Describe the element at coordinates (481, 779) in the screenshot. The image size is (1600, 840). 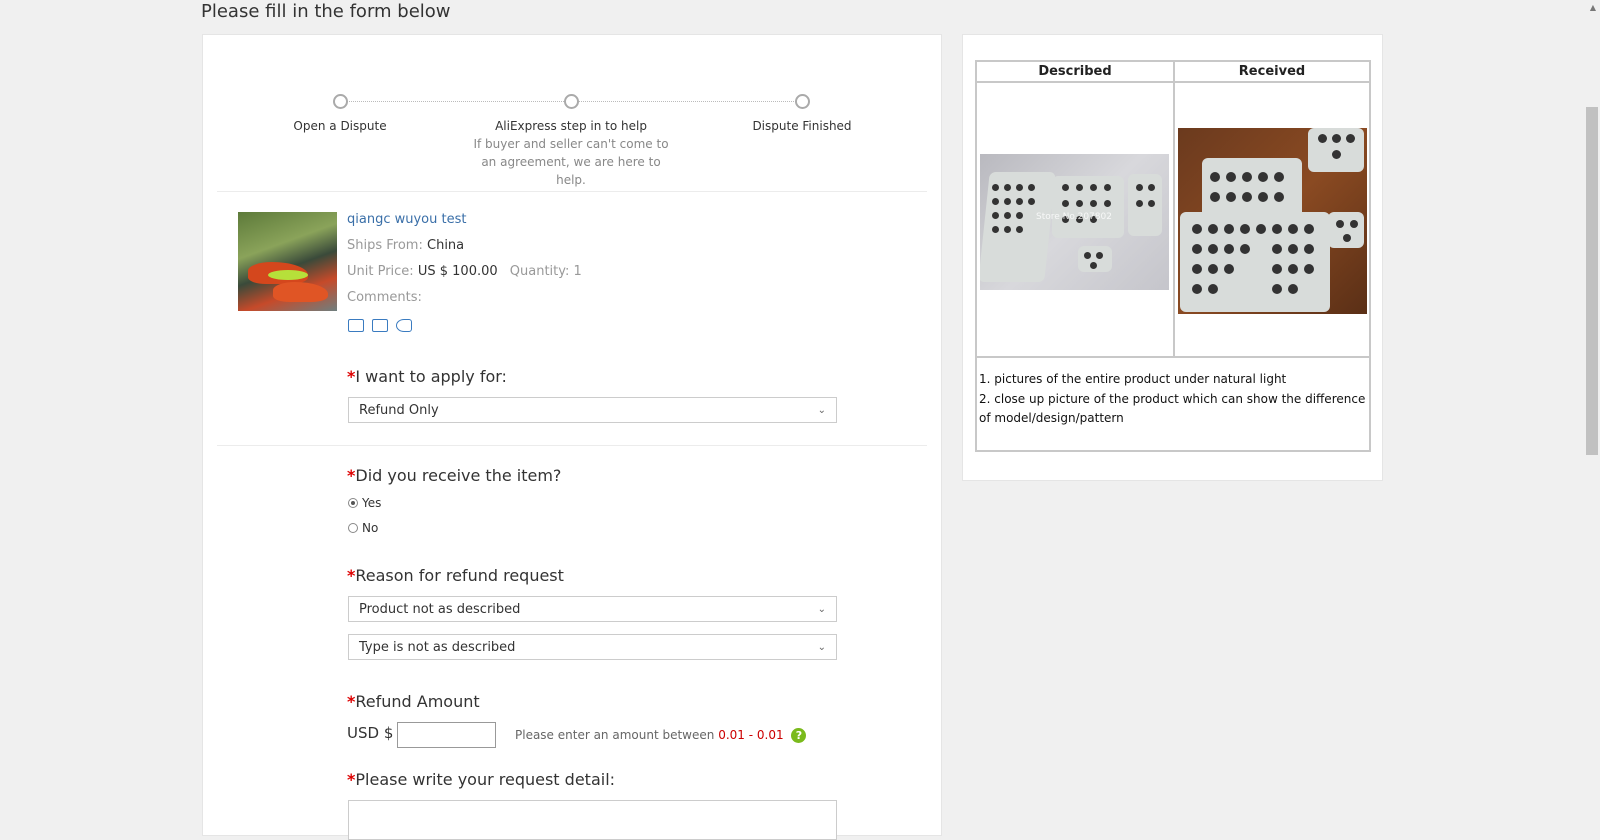
I see `request-detail-label: *Please write your request detail:` at that location.